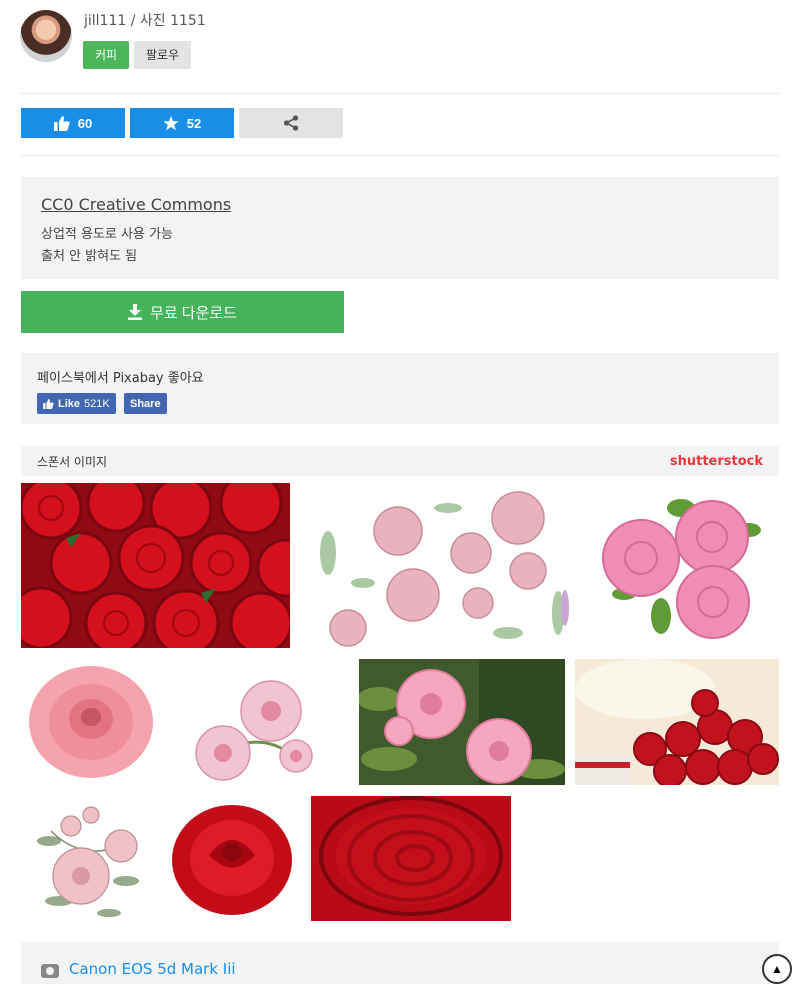 Image resolution: width=800 pixels, height=984 pixels. I want to click on shutterstock-logo: shutterstock, so click(716, 461).